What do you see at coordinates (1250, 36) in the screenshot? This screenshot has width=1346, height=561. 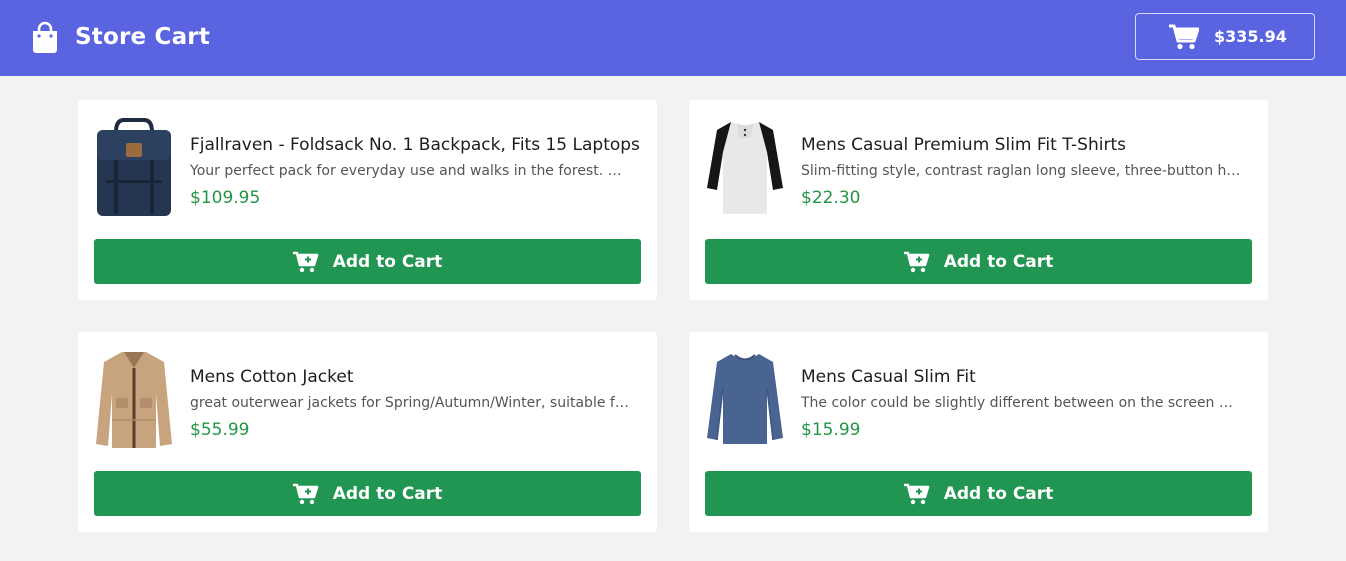 I see `cart-total-amount: $335.94` at bounding box center [1250, 36].